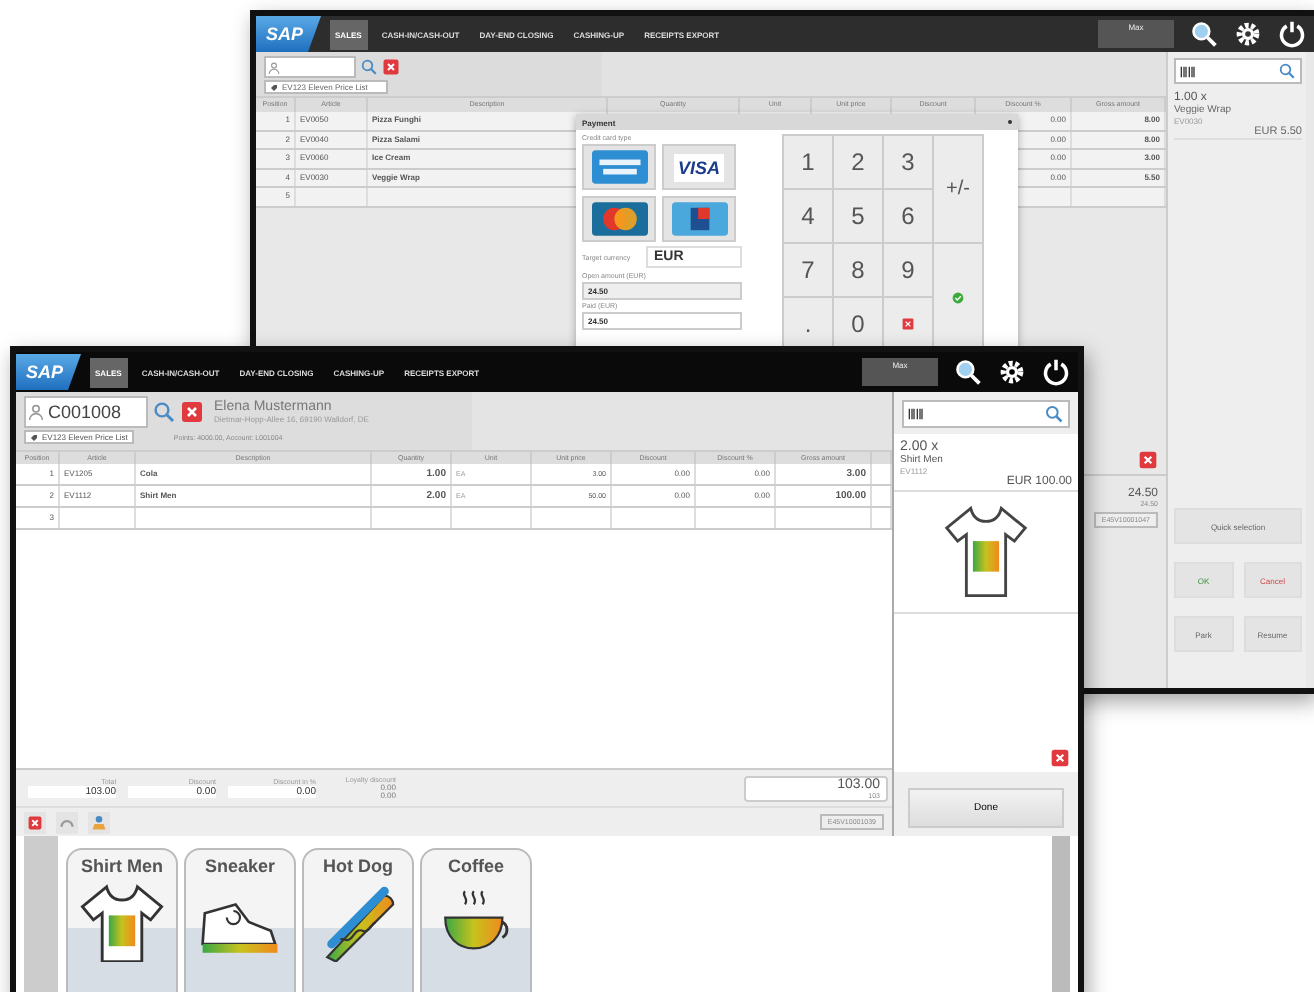 The height and width of the screenshot is (992, 1314). What do you see at coordinates (908, 216) in the screenshot?
I see `keypad-key: 6` at bounding box center [908, 216].